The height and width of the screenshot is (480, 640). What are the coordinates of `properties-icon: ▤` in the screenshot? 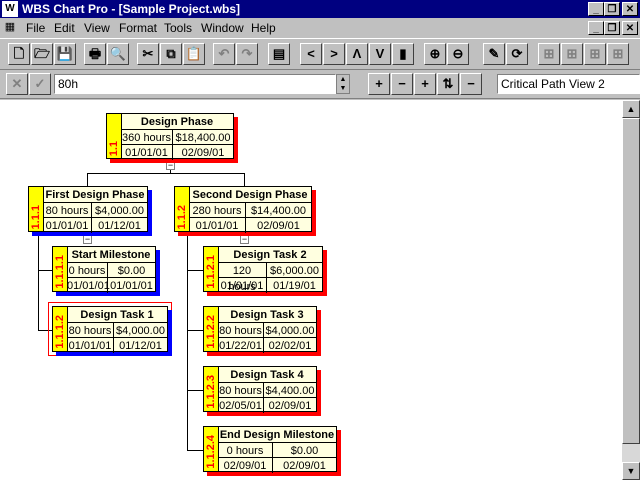 It's located at (279, 54).